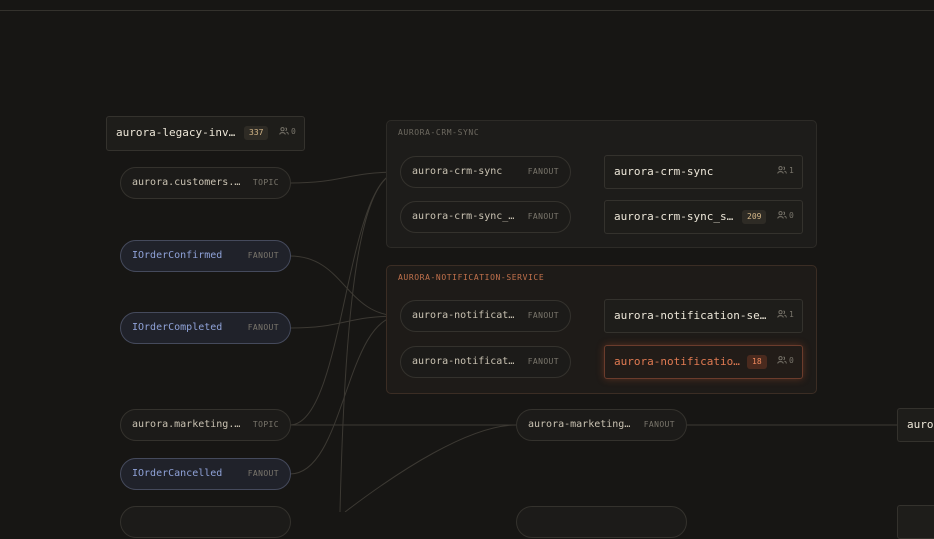 This screenshot has height=539, width=934. Describe the element at coordinates (915, 522) in the screenshot. I see `queue-node-partial` at that location.